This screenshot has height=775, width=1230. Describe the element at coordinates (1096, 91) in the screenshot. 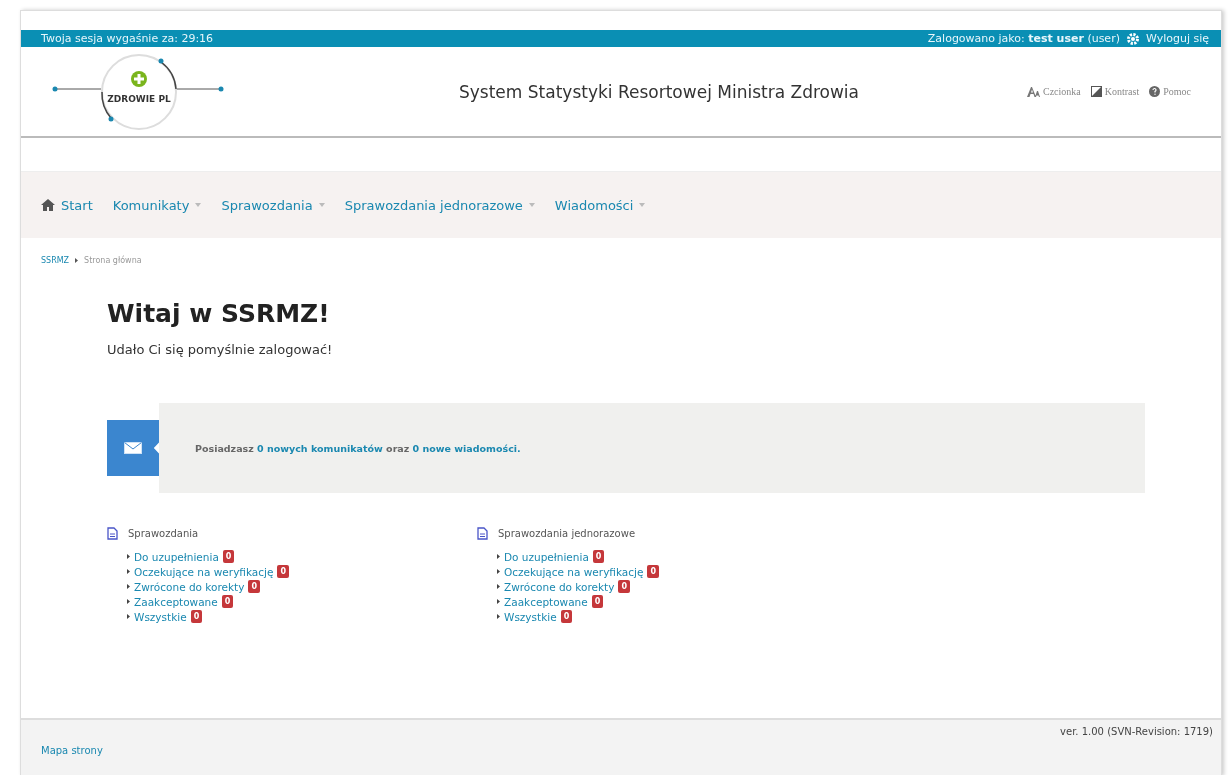

I see `contrast-icon` at that location.